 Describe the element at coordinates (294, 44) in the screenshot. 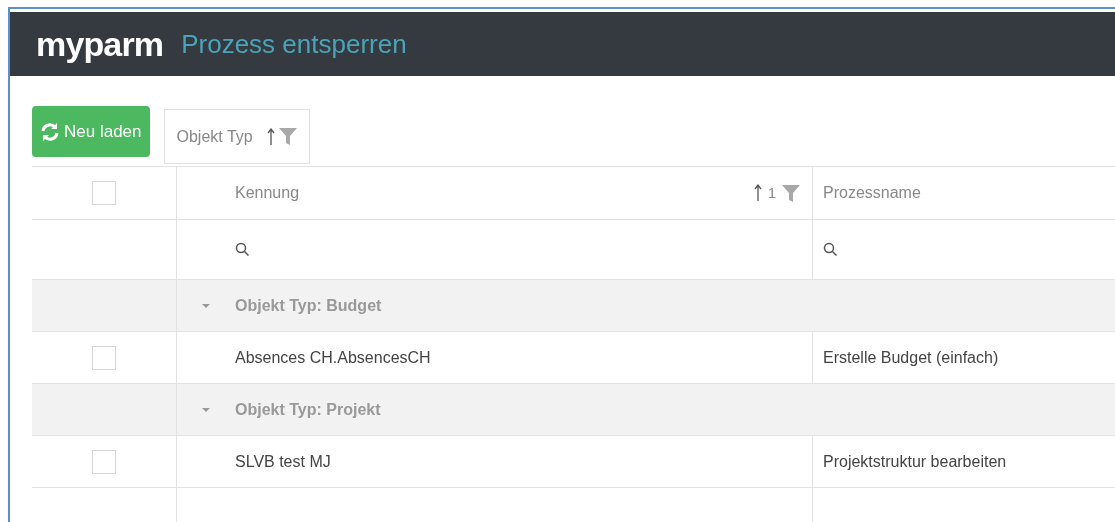

I see `page-title: Prozess entsperren` at that location.